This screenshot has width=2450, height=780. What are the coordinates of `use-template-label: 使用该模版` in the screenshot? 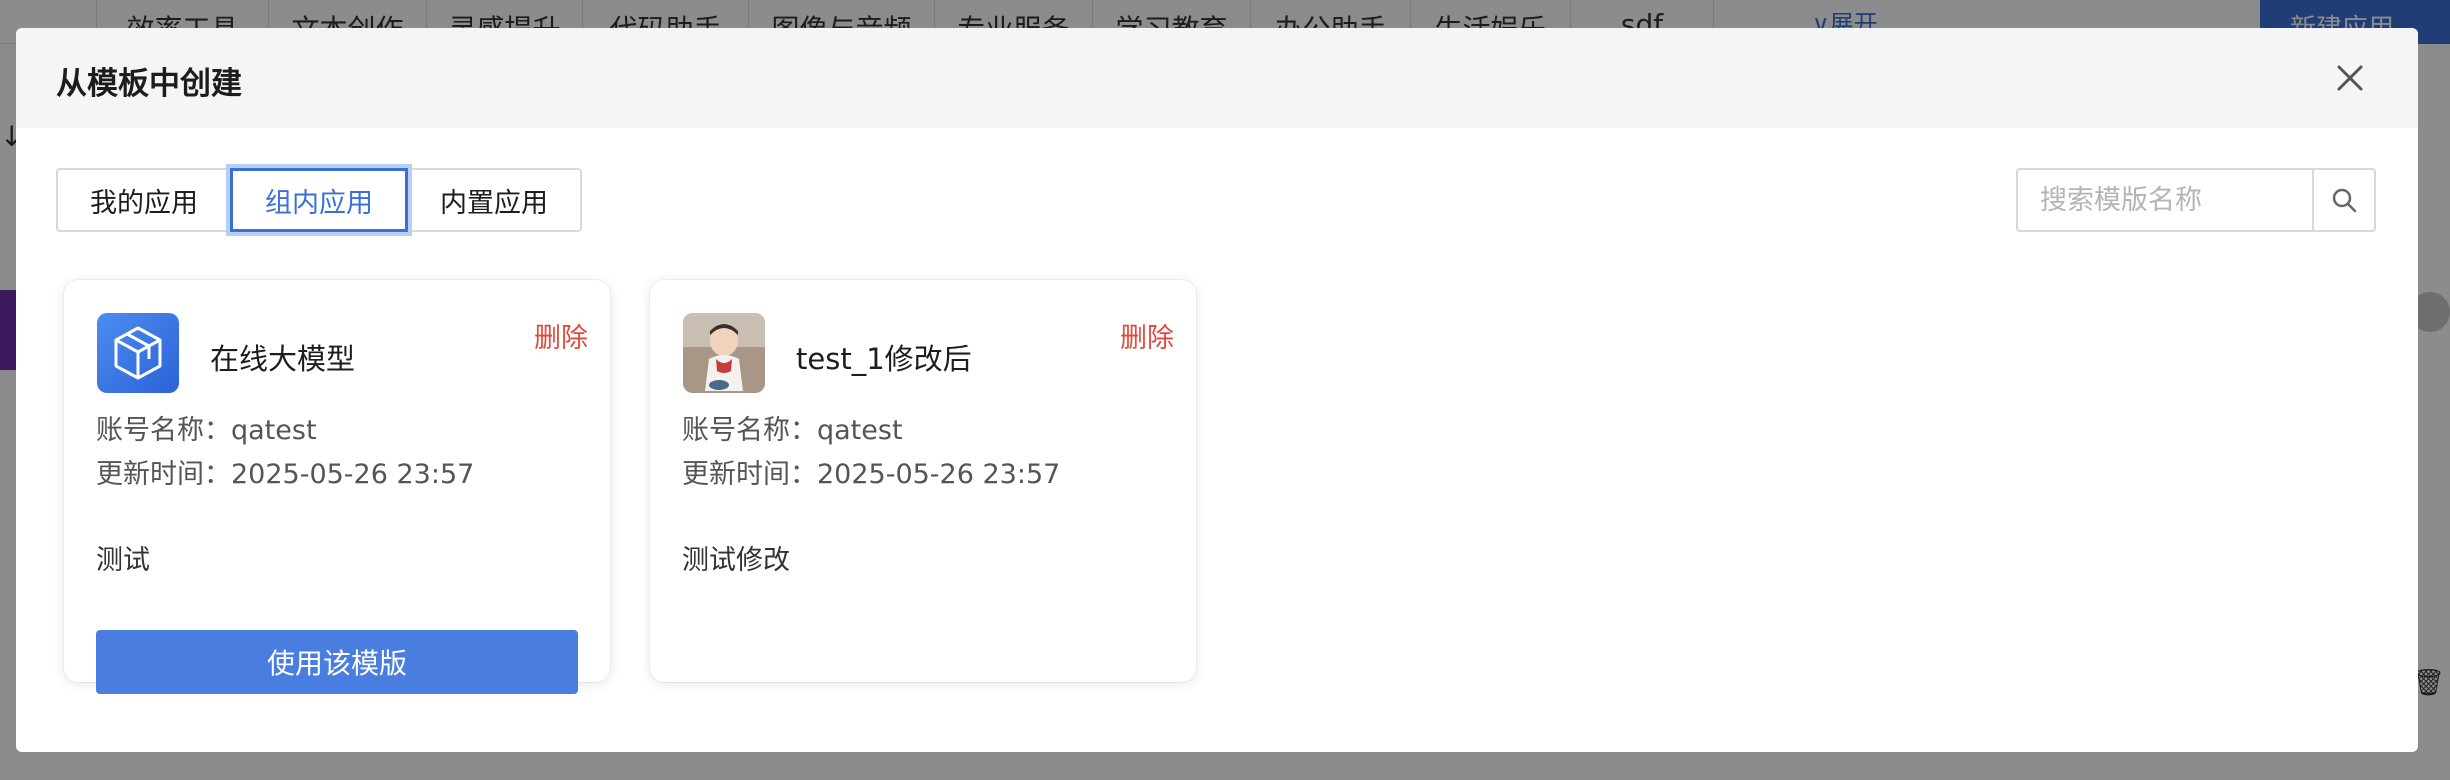 It's located at (336, 663).